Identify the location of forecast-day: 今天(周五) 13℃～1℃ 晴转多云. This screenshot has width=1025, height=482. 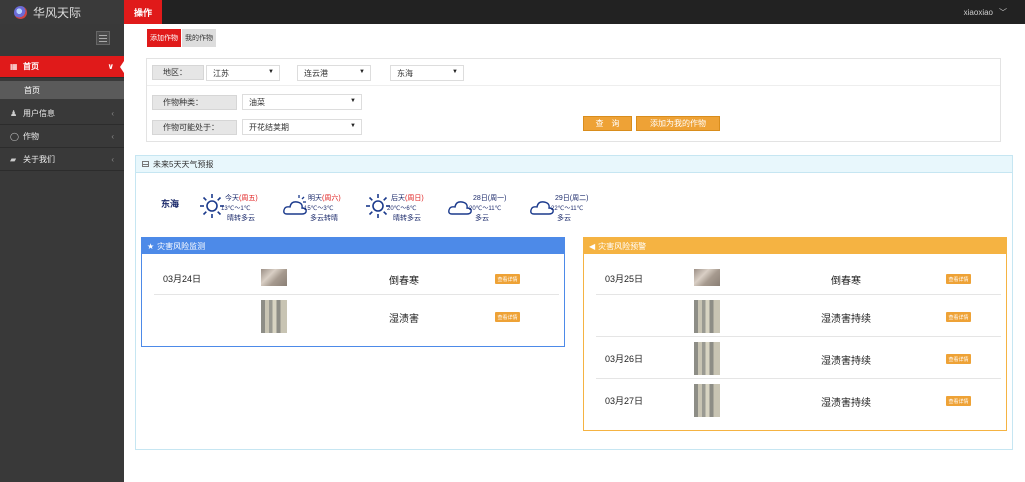
(244, 208).